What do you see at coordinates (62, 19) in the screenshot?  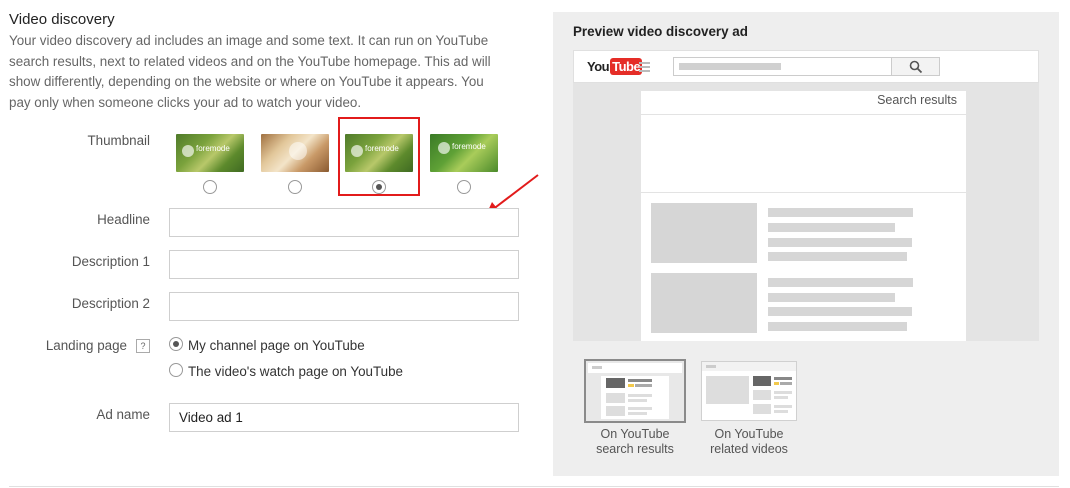 I see `section-title: Video discovery` at bounding box center [62, 19].